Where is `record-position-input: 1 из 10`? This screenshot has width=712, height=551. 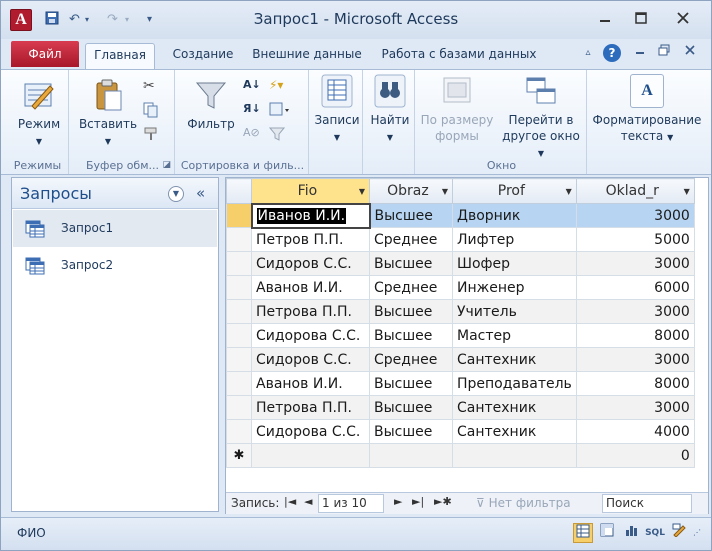
record-position-input: 1 из 10 is located at coordinates (351, 503).